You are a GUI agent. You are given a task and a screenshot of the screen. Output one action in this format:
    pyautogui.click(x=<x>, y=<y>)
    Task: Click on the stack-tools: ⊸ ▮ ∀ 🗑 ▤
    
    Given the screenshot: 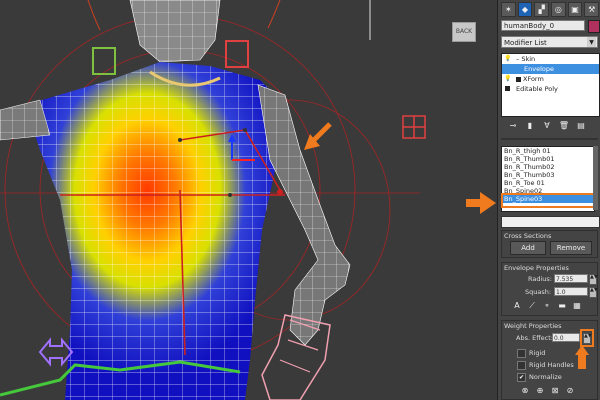 What is the action you would take?
    pyautogui.click(x=549, y=127)
    